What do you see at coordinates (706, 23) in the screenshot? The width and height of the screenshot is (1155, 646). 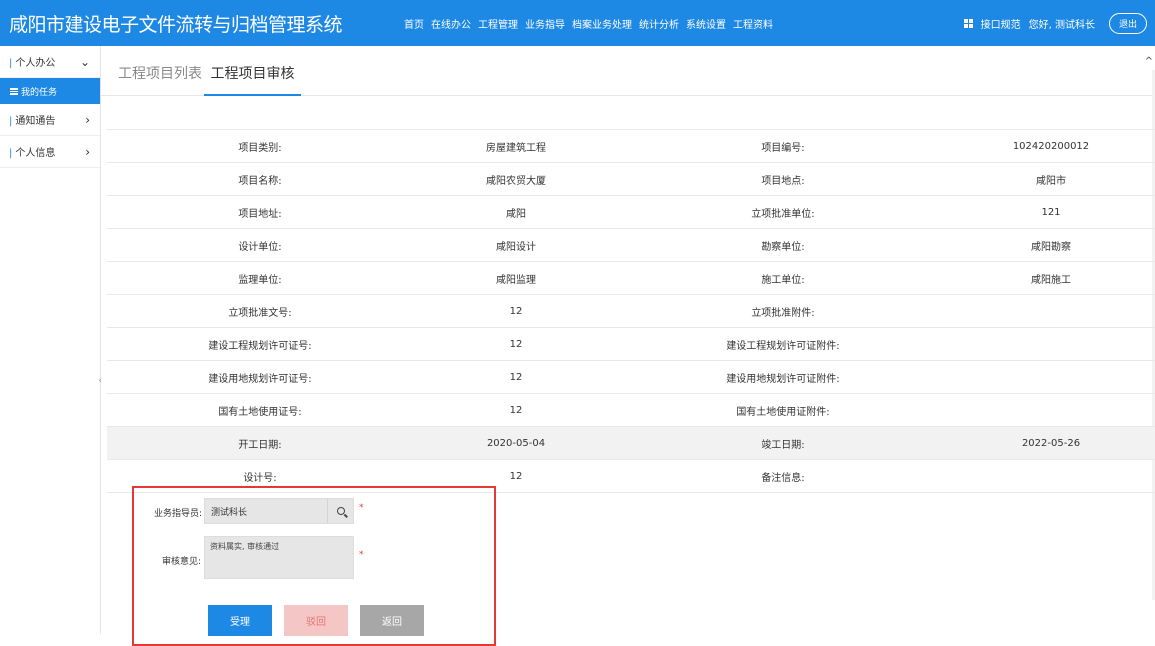 I see `nav-system-settings: 系统设置` at bounding box center [706, 23].